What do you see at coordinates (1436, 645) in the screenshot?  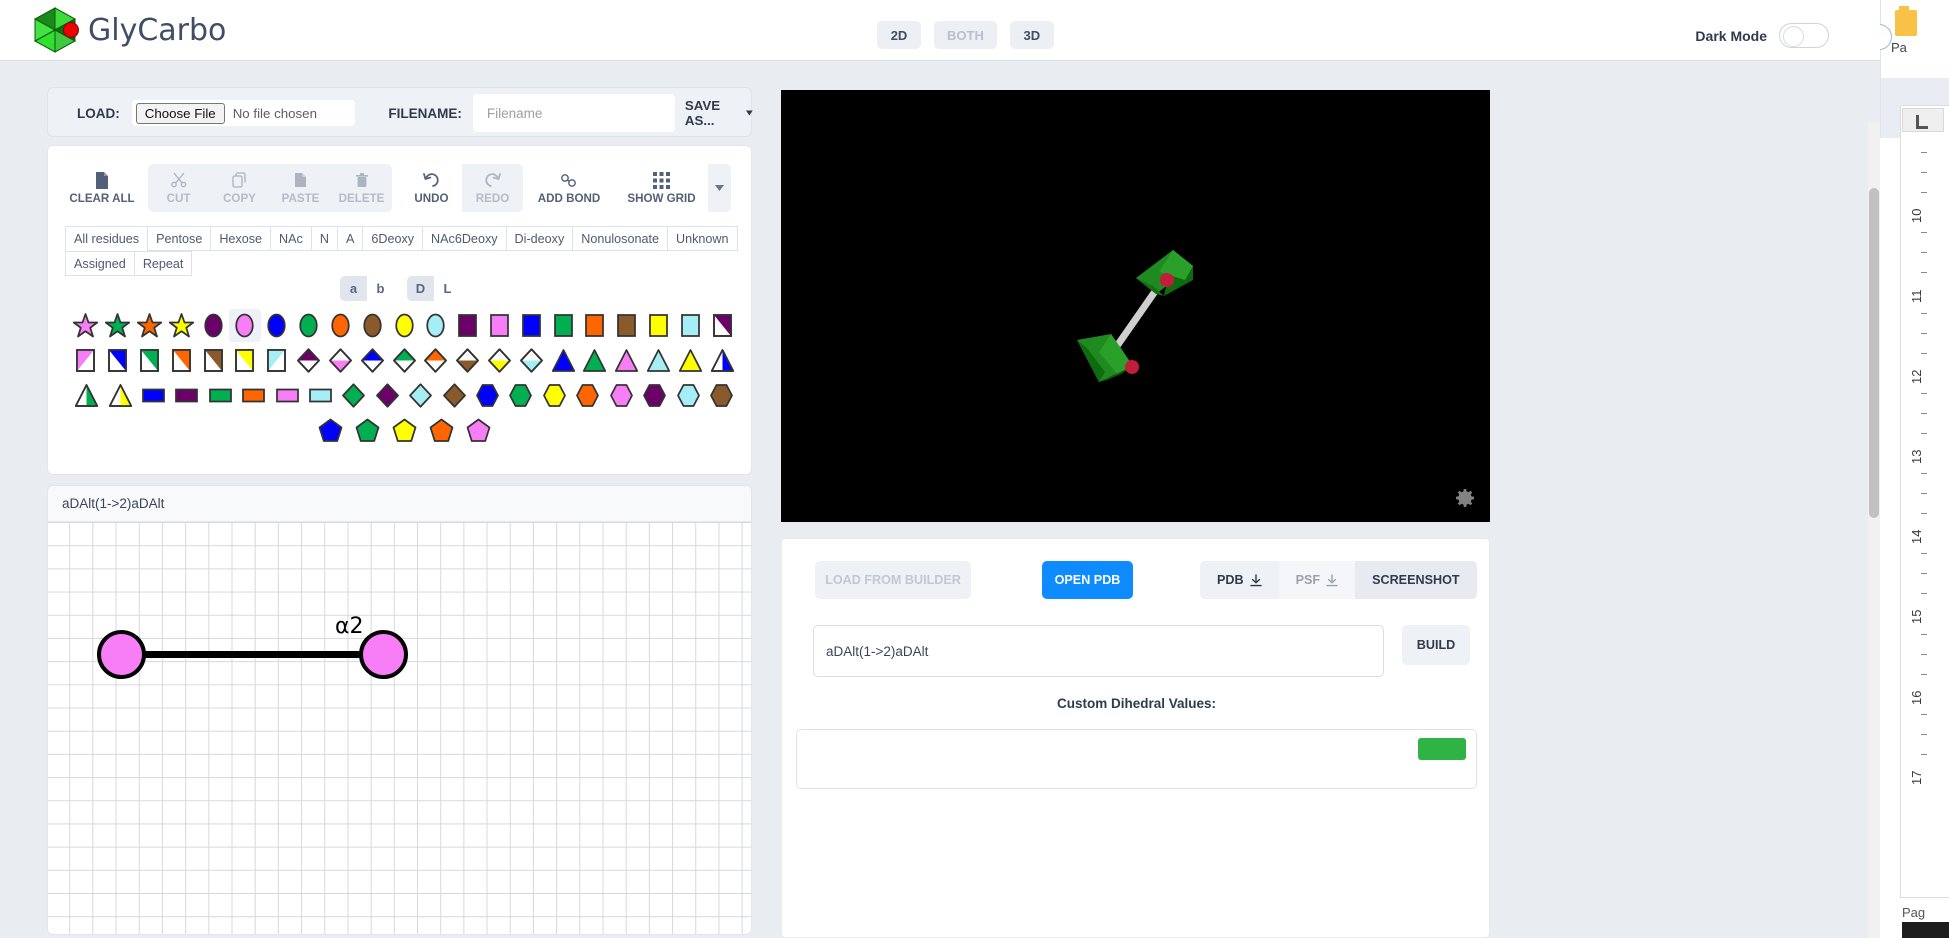 I see `build-button: BUILD` at bounding box center [1436, 645].